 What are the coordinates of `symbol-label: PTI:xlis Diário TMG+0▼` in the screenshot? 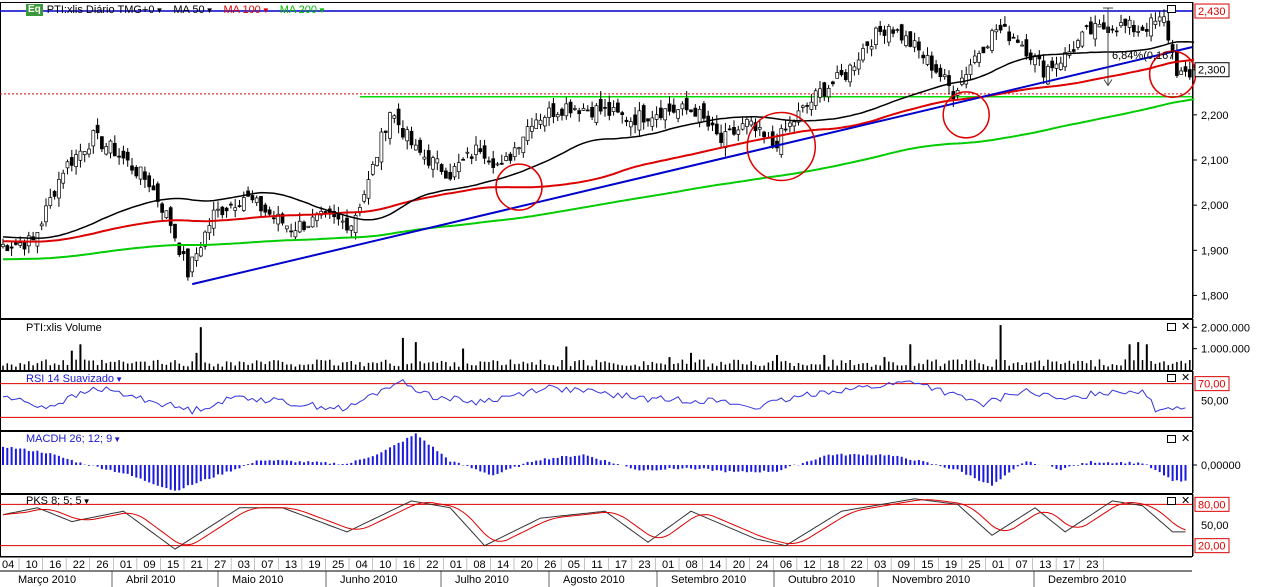 It's located at (105, 10).